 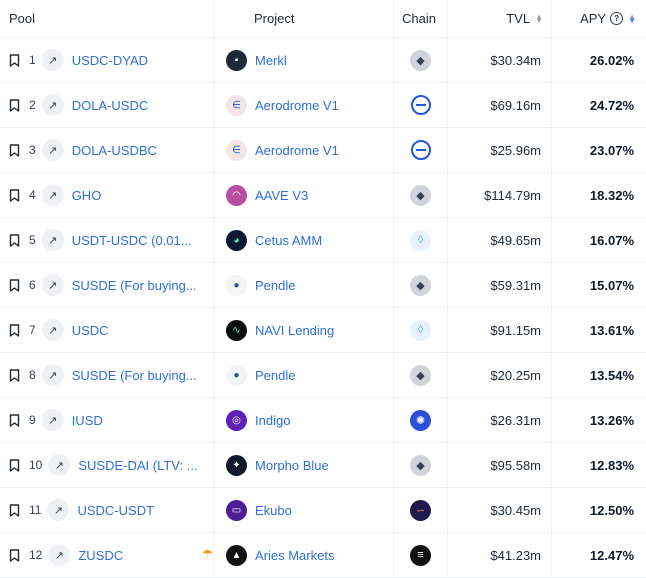 What do you see at coordinates (273, 510) in the screenshot?
I see `project-link: Ekubo` at bounding box center [273, 510].